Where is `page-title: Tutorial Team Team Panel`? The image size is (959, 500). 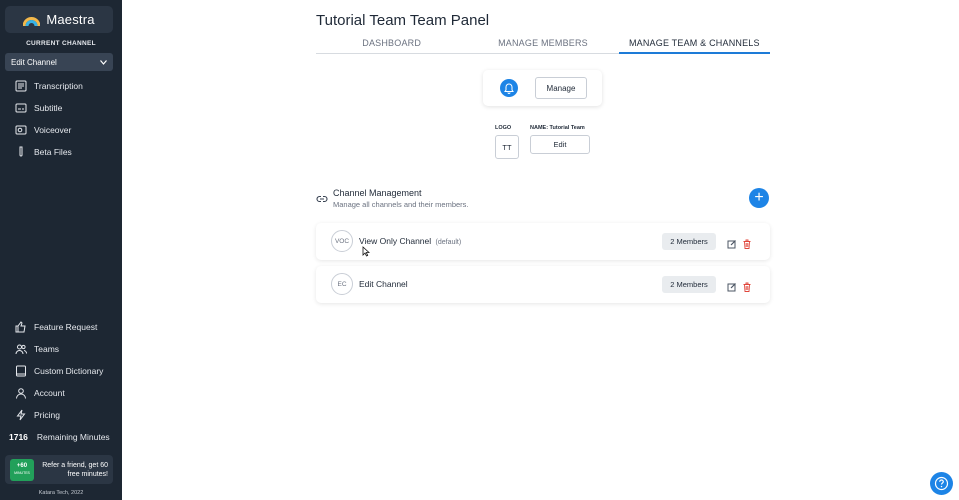 page-title: Tutorial Team Team Panel is located at coordinates (403, 20).